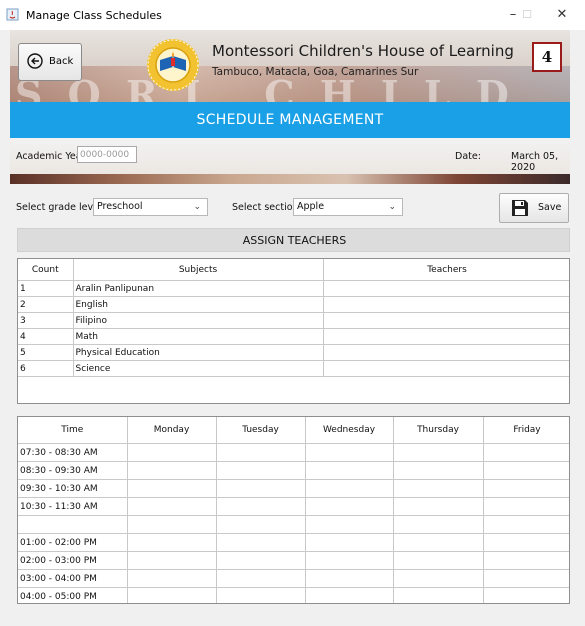  I want to click on close-button: ✕, so click(562, 15).